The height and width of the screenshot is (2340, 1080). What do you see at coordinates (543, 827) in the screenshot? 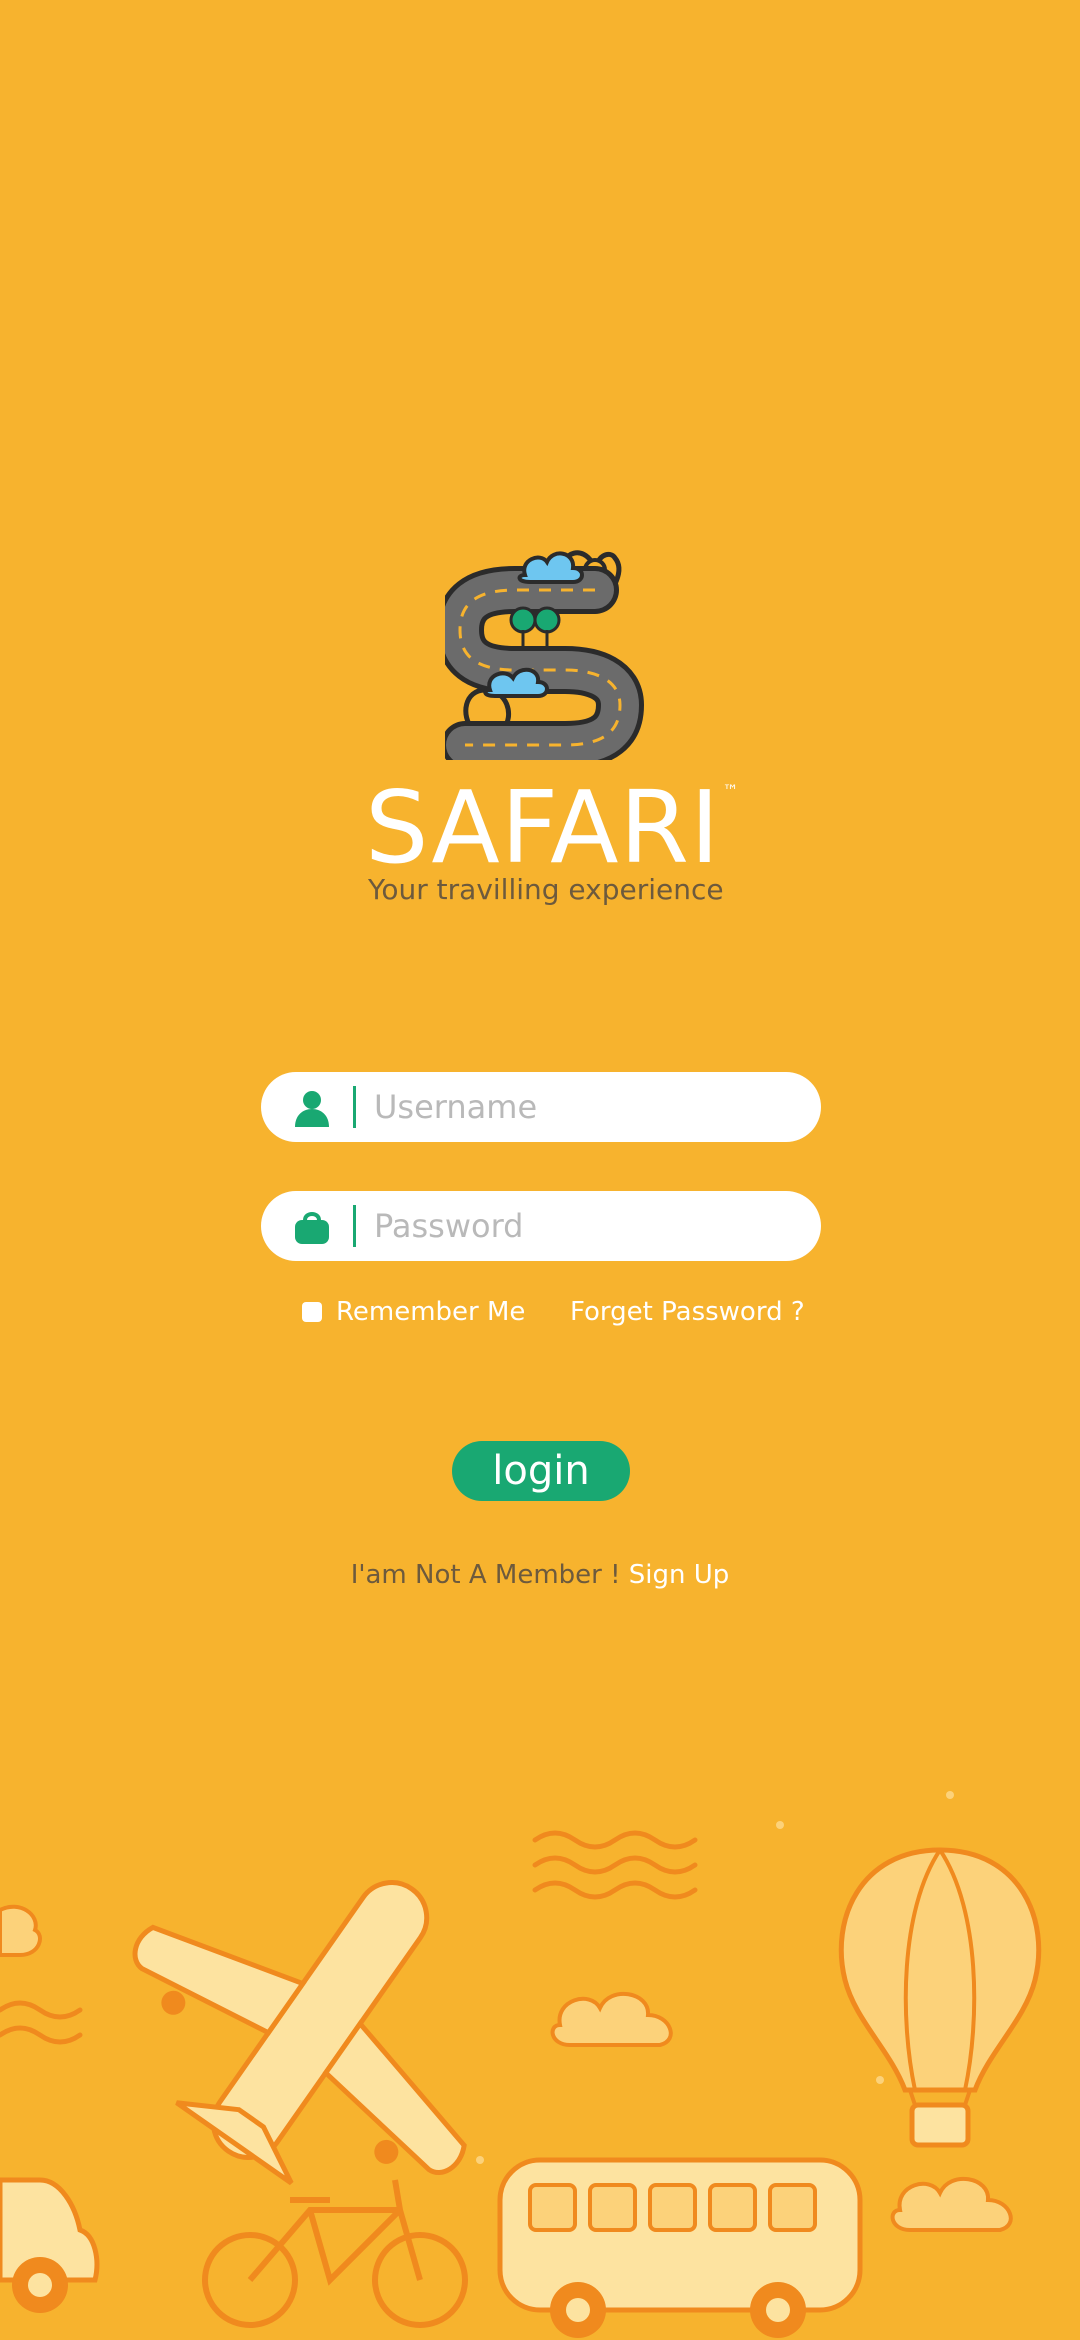
I see `brand-title: SAFARI` at bounding box center [543, 827].